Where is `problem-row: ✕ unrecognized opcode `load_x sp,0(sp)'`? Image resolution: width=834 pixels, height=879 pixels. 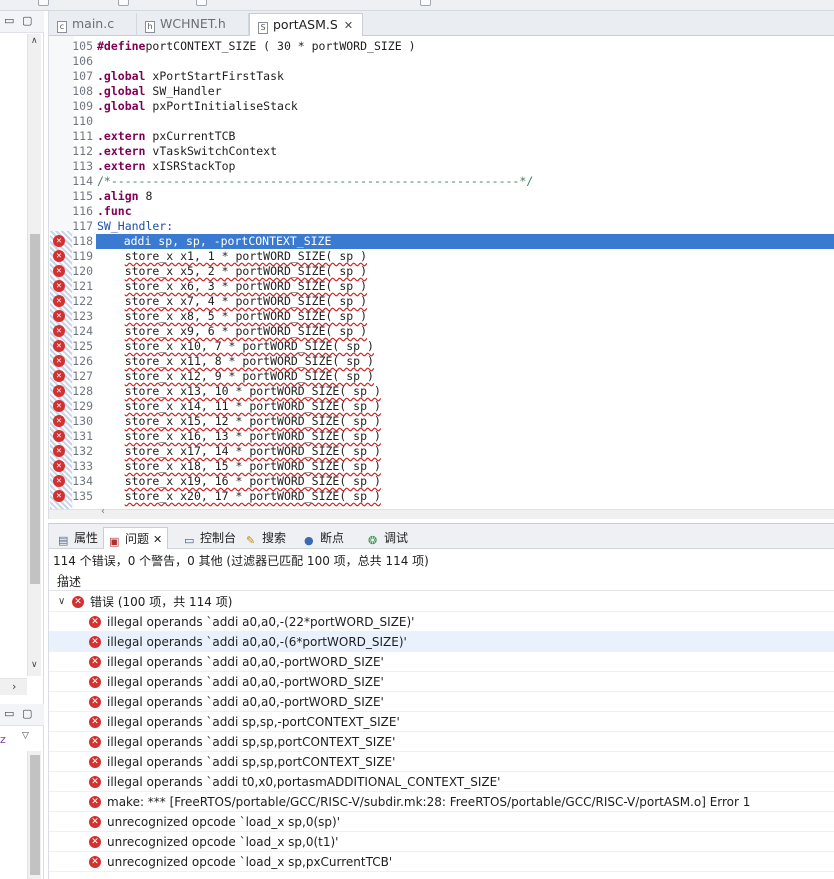
problem-row: ✕ unrecognized opcode `load_x sp,0(sp)' is located at coordinates (441, 822).